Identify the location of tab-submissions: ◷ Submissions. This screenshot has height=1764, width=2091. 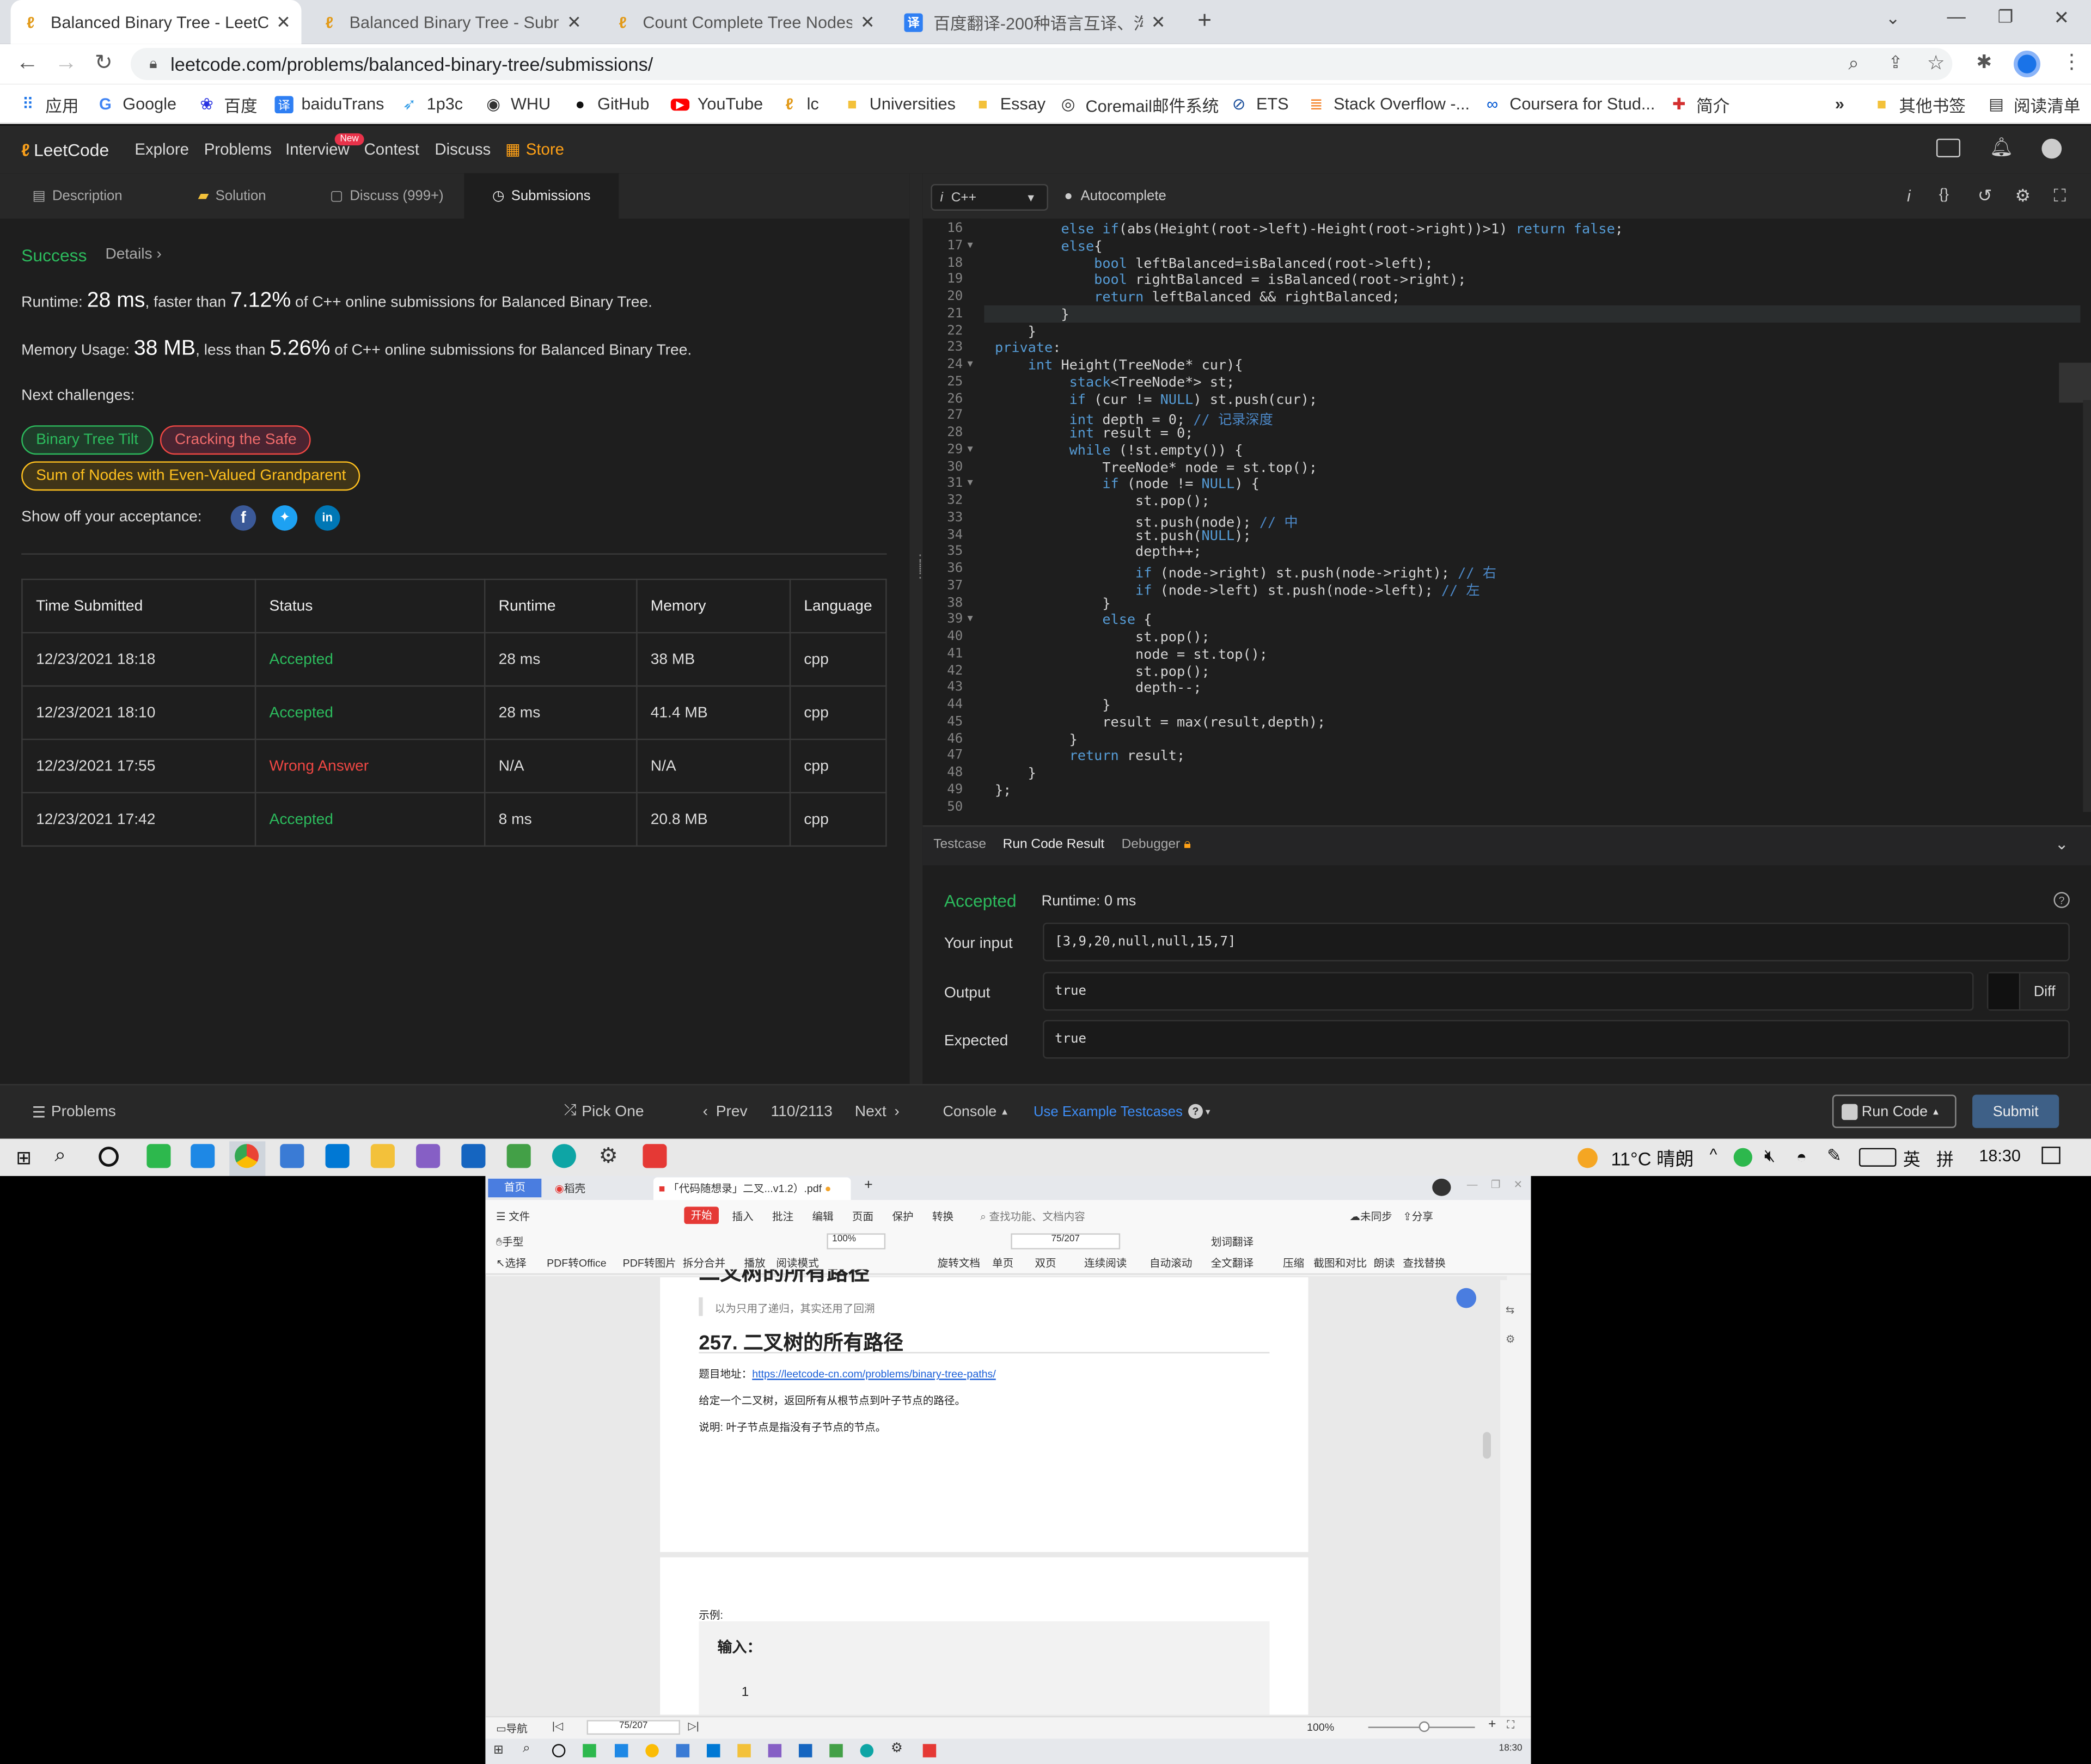
(541, 196).